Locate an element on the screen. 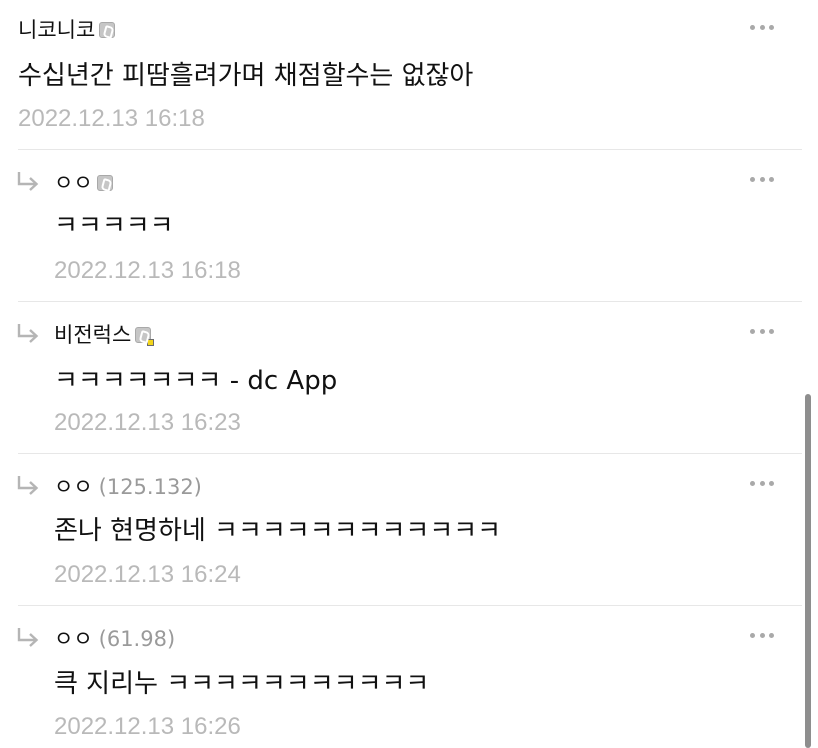 The width and height of the screenshot is (818, 748). comment-author: 니코니코 is located at coordinates (67, 30).